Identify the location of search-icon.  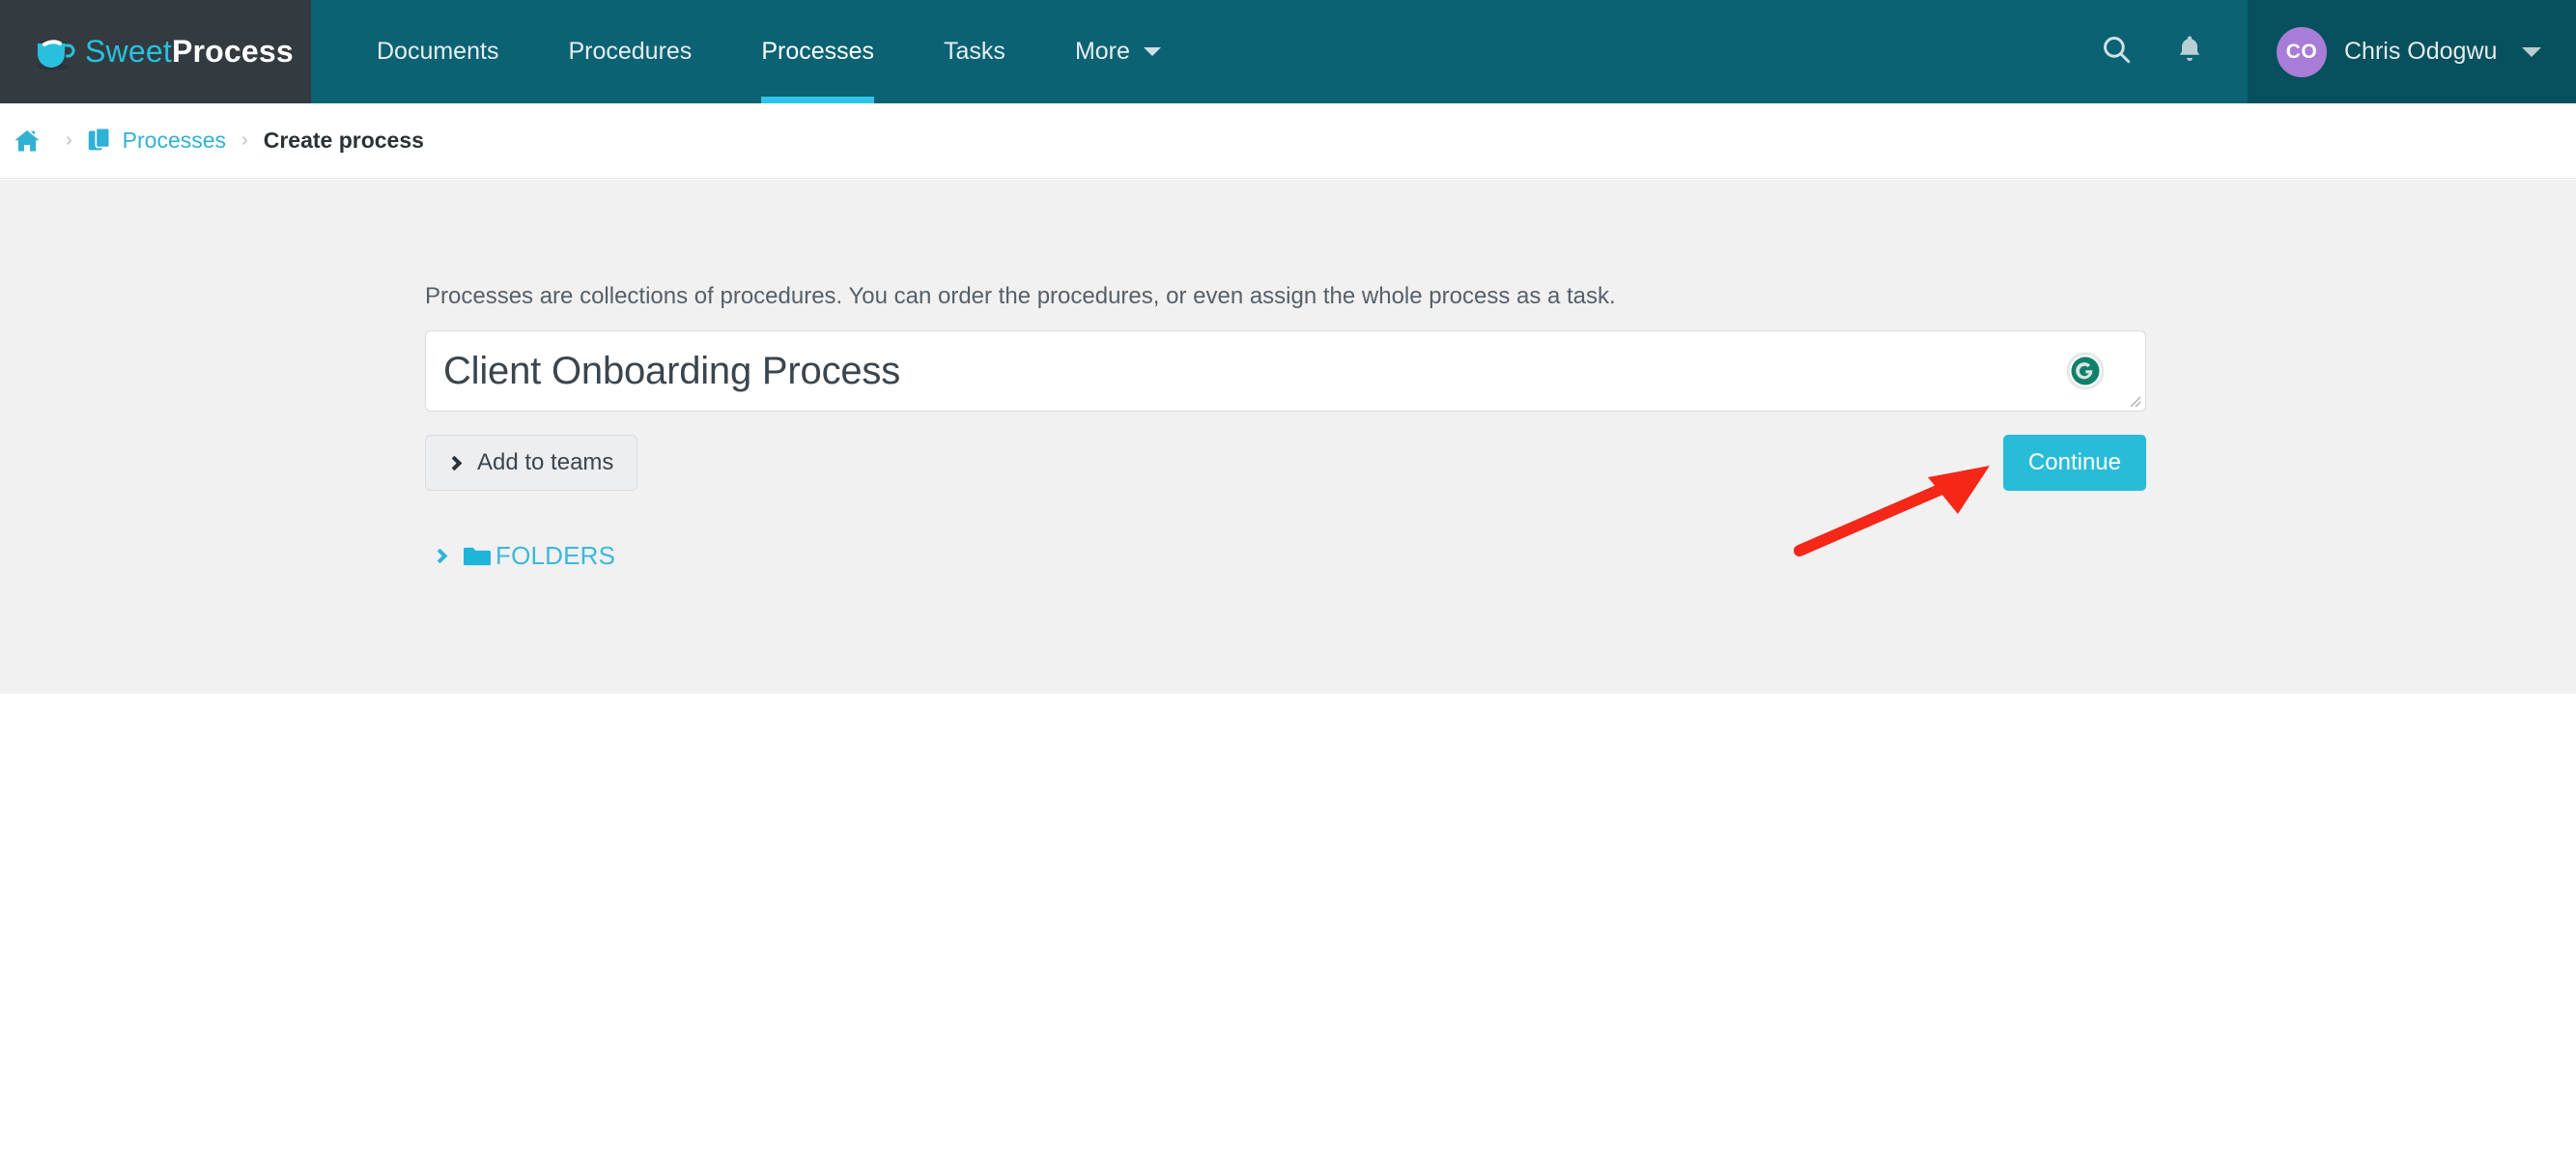
(2116, 52).